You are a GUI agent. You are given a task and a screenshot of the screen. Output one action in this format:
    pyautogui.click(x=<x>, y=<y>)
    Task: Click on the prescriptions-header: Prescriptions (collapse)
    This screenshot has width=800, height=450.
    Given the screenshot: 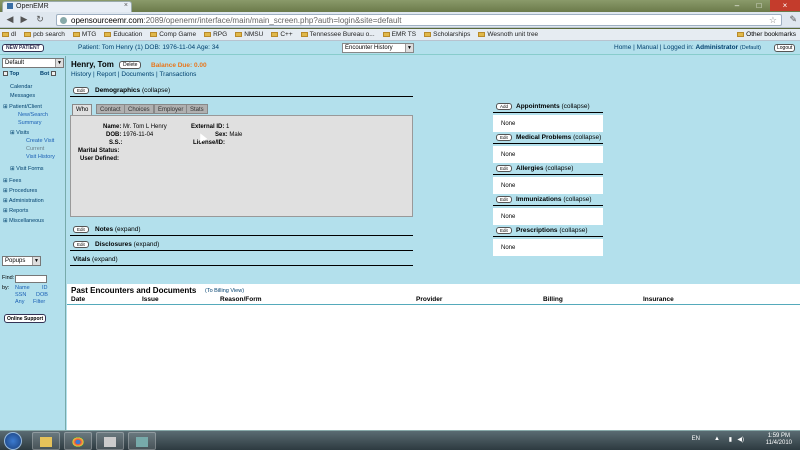 What is the action you would take?
    pyautogui.click(x=552, y=230)
    